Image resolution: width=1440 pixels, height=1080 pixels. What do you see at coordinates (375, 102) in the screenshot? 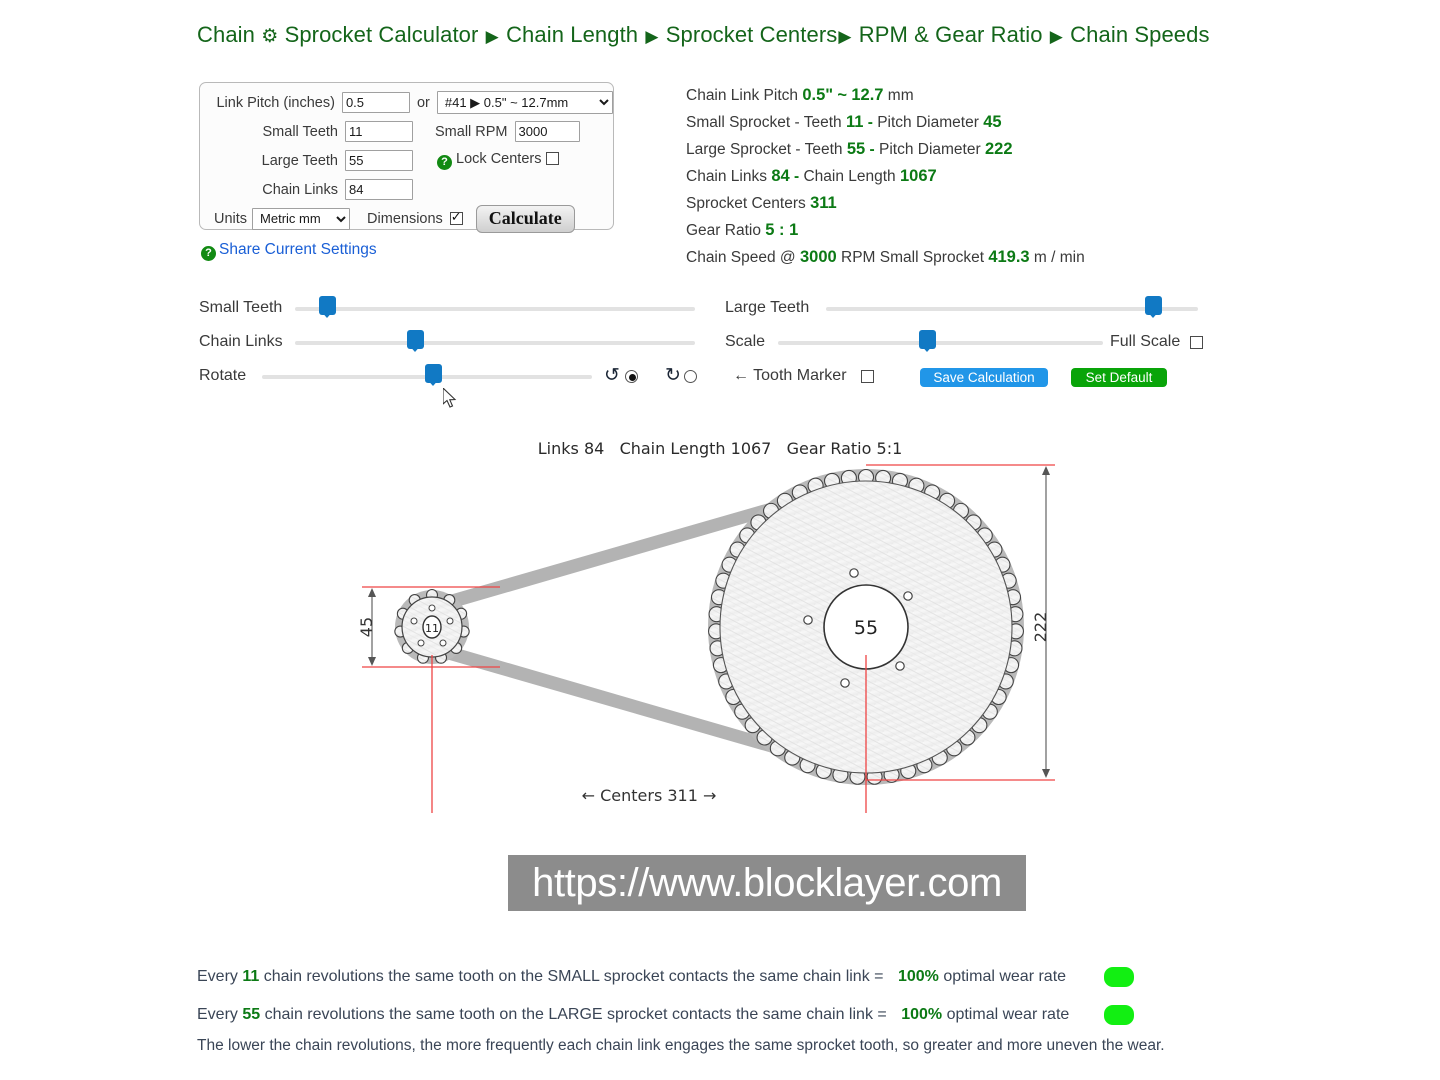
I see `link-pitch-input` at bounding box center [375, 102].